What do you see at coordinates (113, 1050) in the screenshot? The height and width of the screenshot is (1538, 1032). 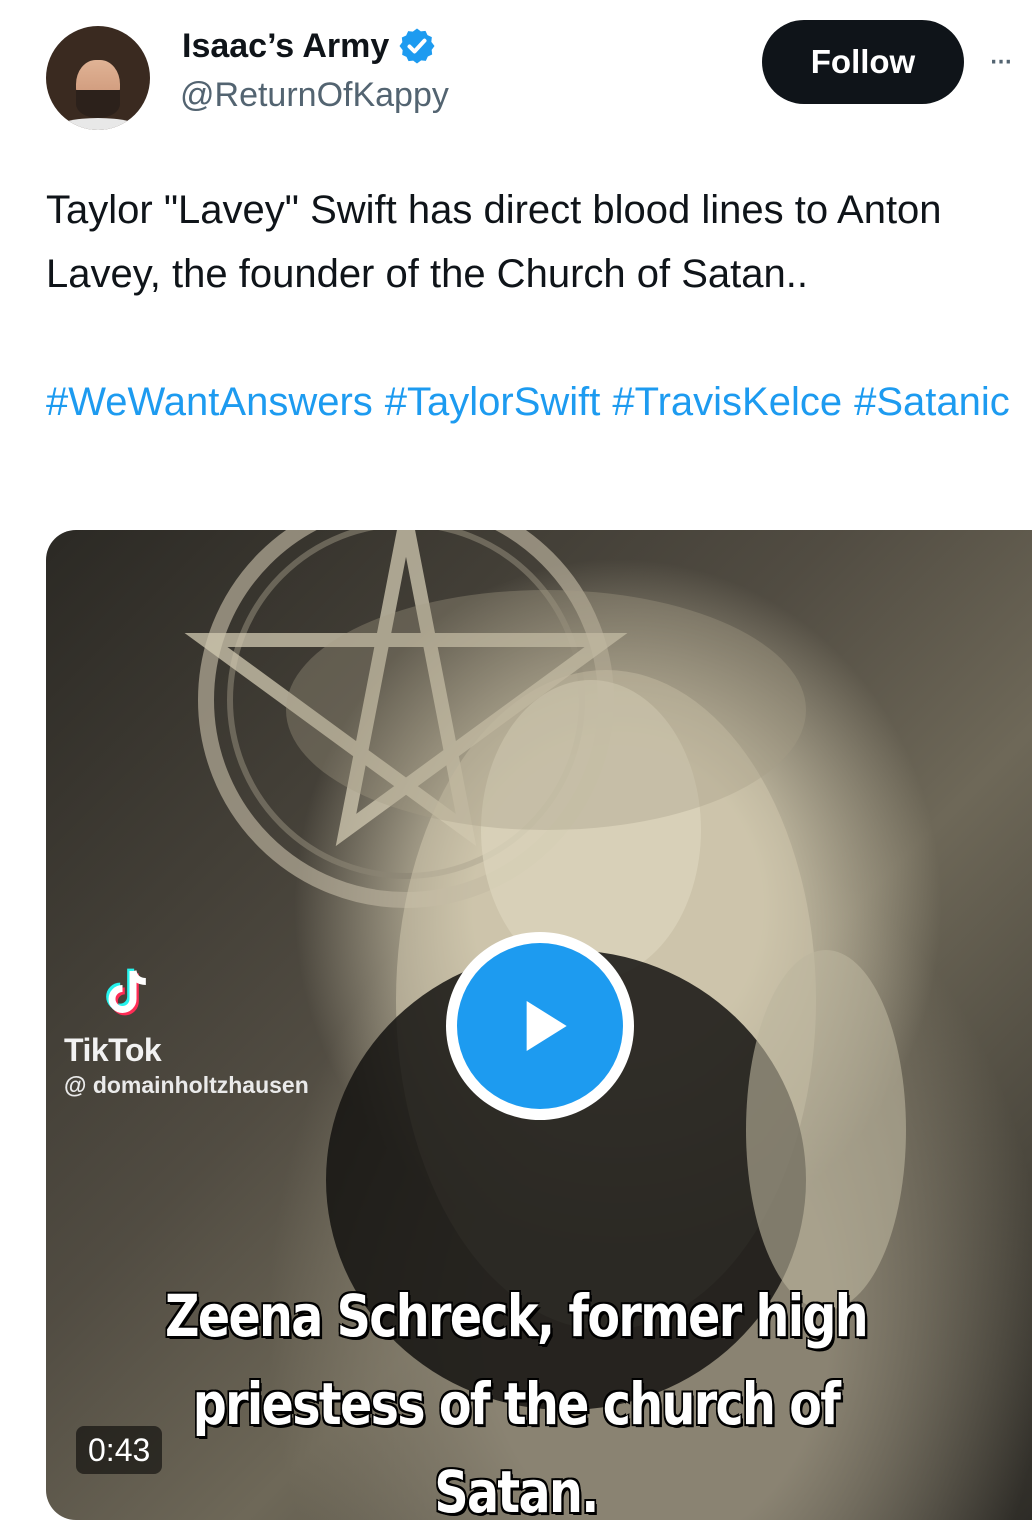 I see `tiktok-watermark-brand: TikTok` at bounding box center [113, 1050].